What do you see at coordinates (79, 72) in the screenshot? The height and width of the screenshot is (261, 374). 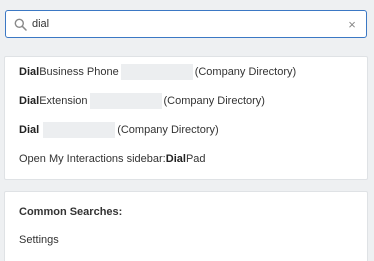 I see `result-label: Business Phone` at bounding box center [79, 72].